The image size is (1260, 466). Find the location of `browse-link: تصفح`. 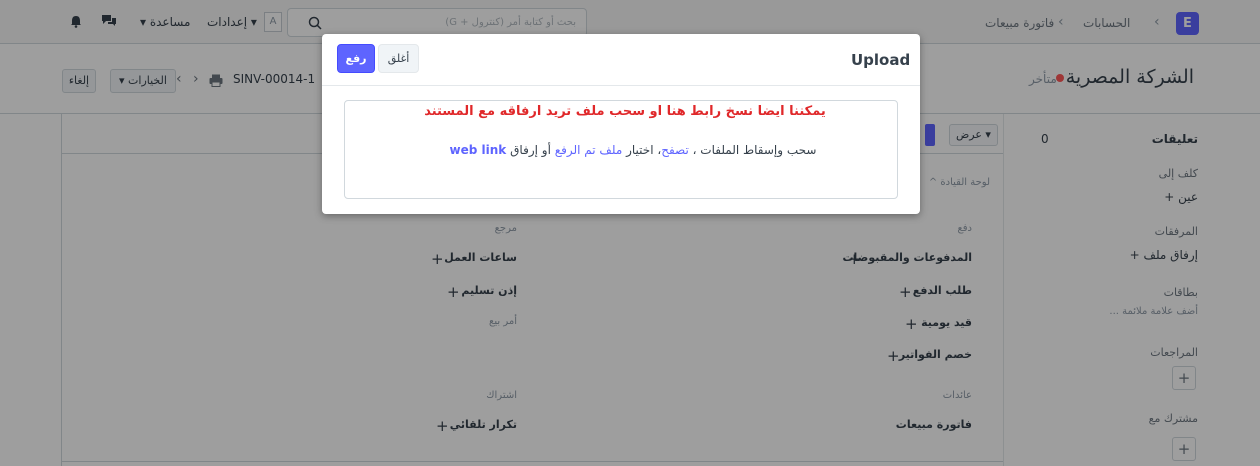

browse-link: تصفح is located at coordinates (675, 150).